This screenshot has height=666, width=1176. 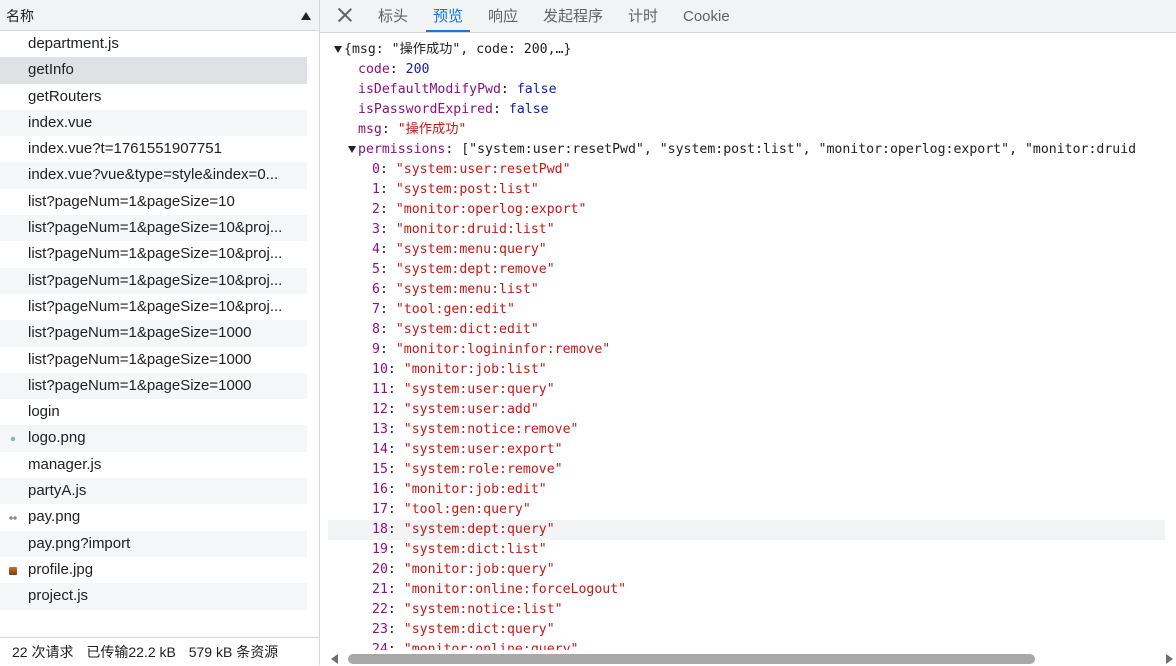 I want to click on tab-response: 响应, so click(x=503, y=16).